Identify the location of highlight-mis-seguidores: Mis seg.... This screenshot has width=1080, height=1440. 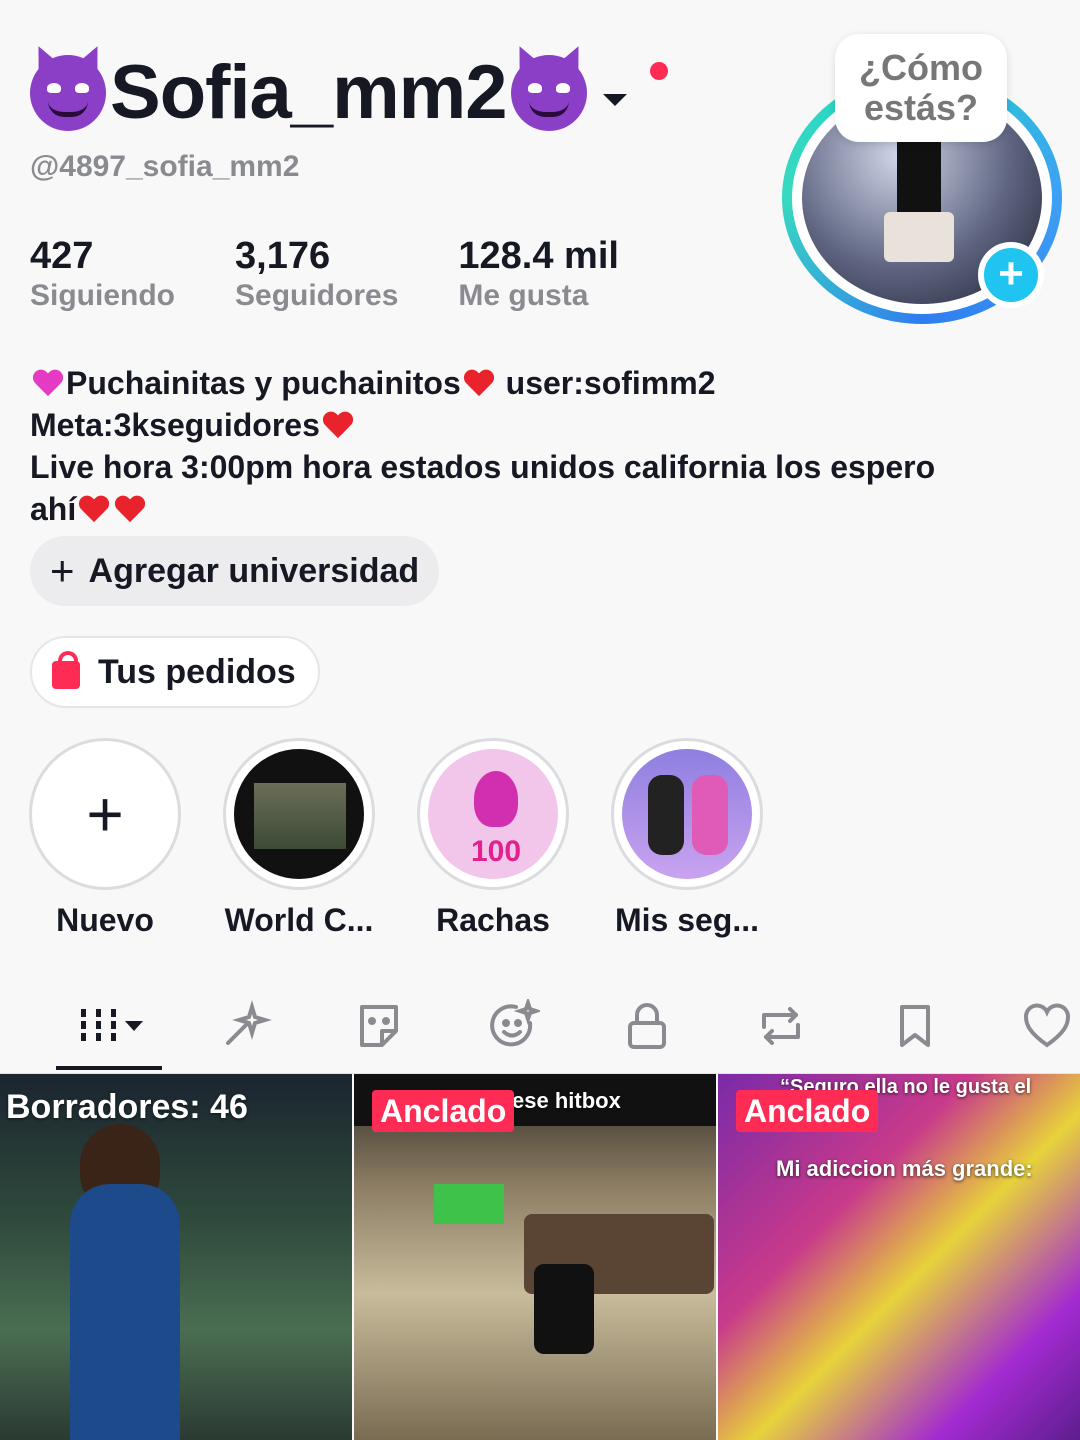
(687, 838).